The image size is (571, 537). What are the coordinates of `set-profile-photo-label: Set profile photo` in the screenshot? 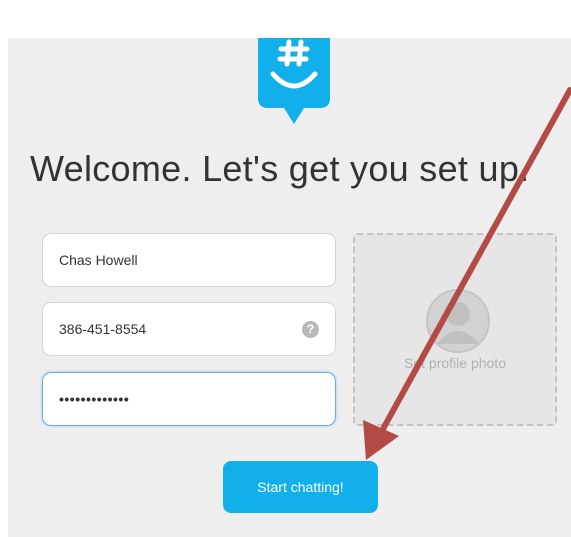 It's located at (455, 363).